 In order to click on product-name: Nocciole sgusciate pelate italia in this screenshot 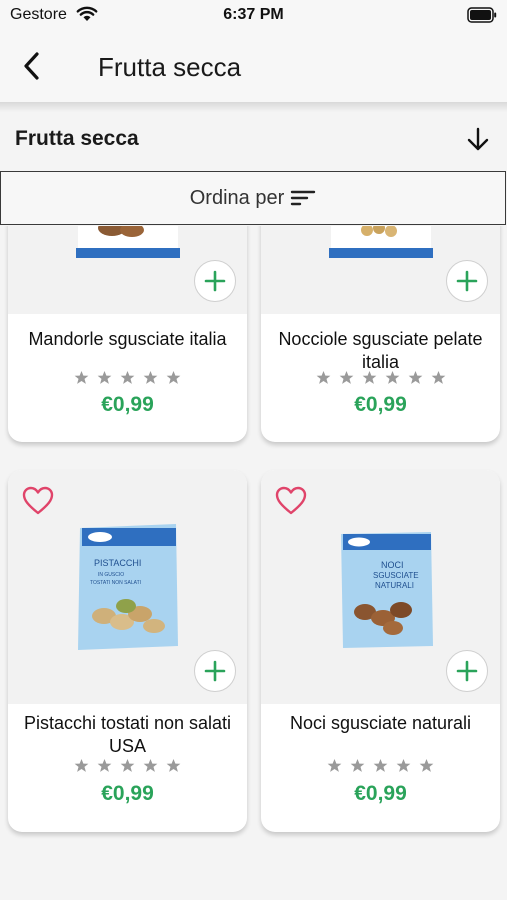, I will do `click(380, 350)`.